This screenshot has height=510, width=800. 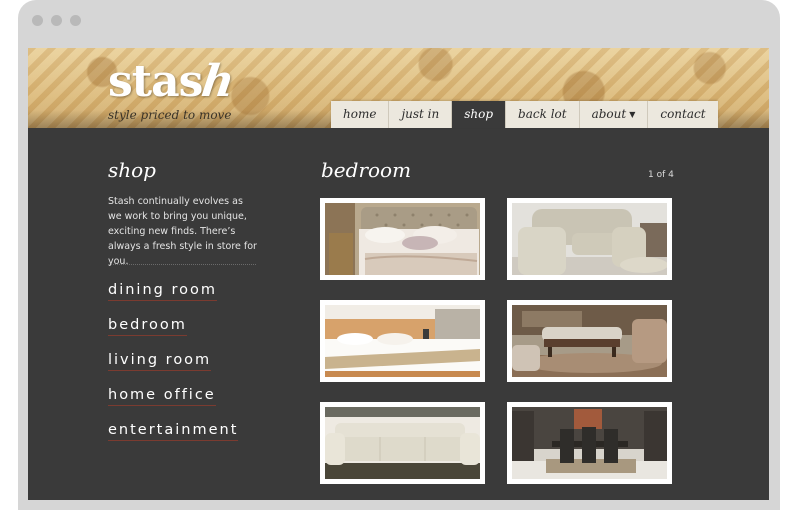 I want to click on sidebar-divider, so click(x=182, y=264).